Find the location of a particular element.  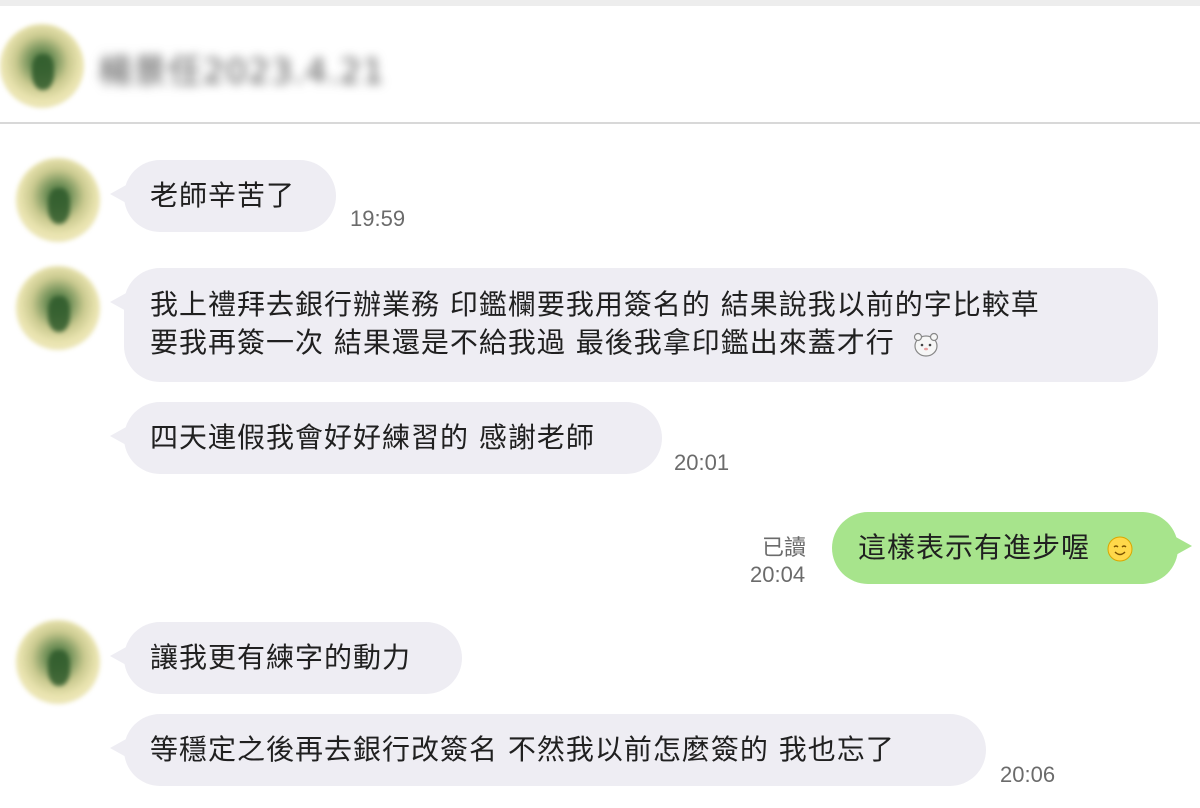

contact-avatar is located at coordinates (42, 66).